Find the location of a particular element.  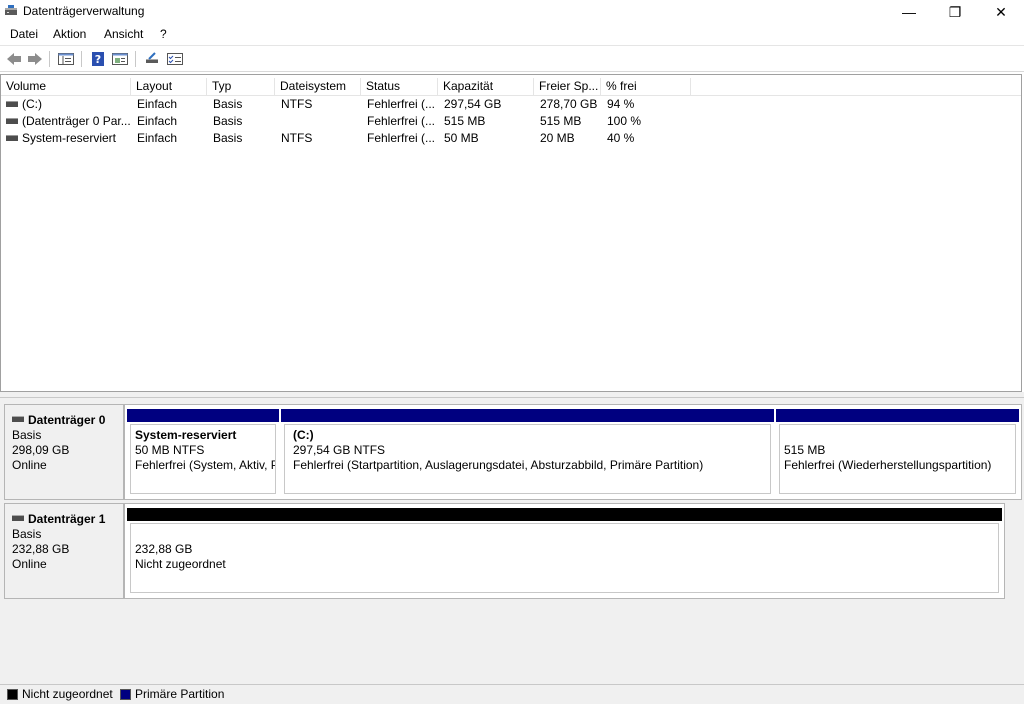

column-header-typ: Typ is located at coordinates (241, 86).